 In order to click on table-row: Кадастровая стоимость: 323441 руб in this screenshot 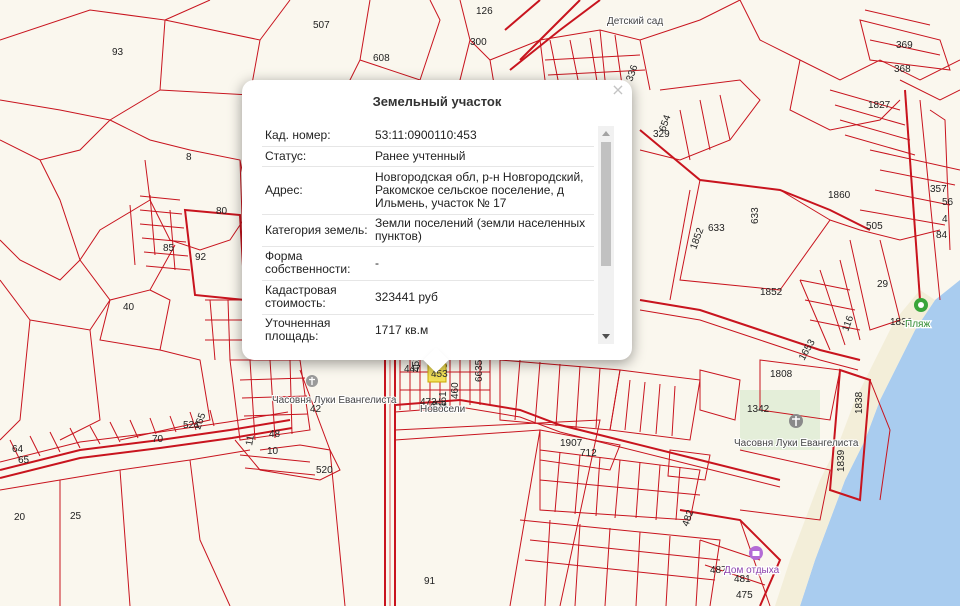, I will do `click(428, 297)`.